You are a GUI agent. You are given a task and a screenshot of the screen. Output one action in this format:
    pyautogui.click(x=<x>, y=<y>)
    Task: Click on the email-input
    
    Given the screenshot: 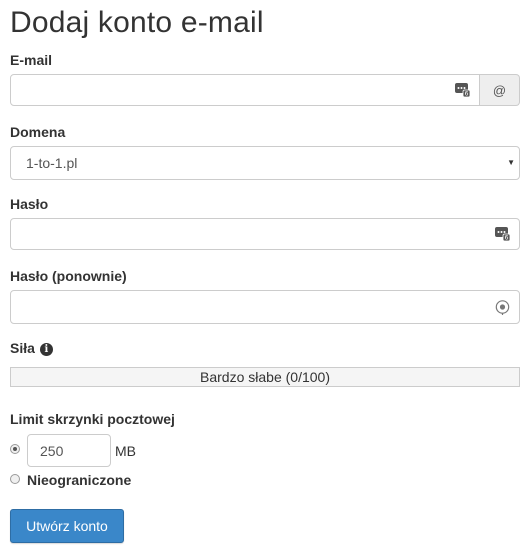 What is the action you would take?
    pyautogui.click(x=245, y=90)
    